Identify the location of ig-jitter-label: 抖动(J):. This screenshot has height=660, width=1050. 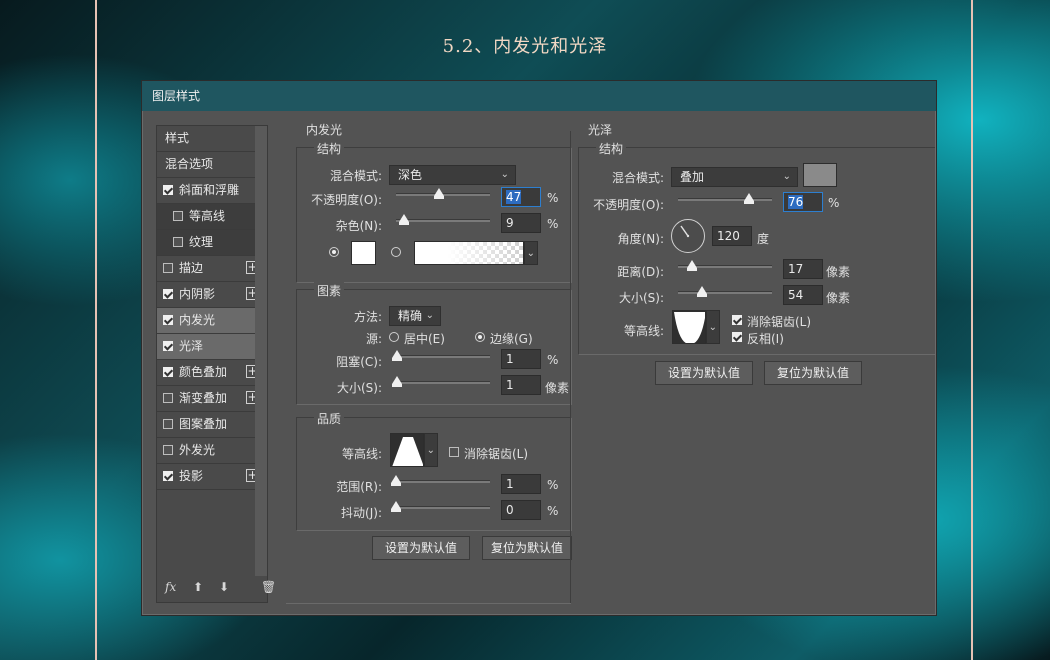
(361, 513).